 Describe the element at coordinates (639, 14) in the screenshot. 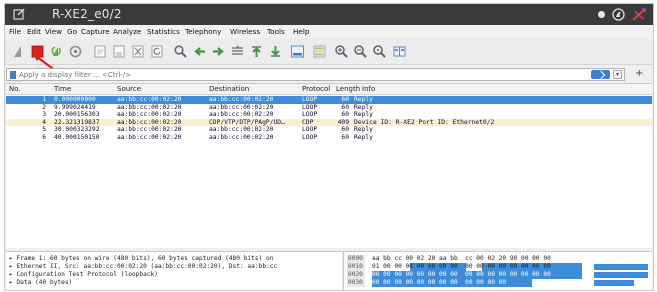

I see `close-window-icon` at that location.